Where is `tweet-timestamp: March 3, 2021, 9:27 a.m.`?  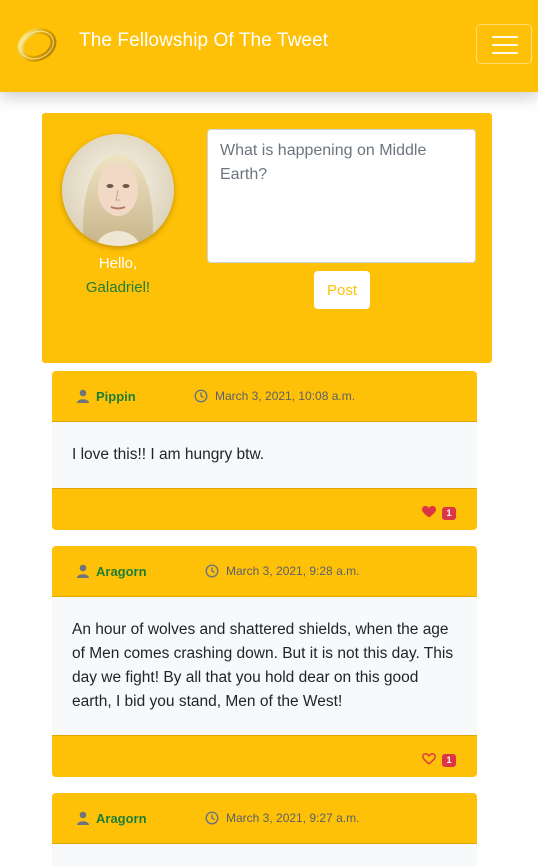 tweet-timestamp: March 3, 2021, 9:27 a.m. is located at coordinates (293, 818).